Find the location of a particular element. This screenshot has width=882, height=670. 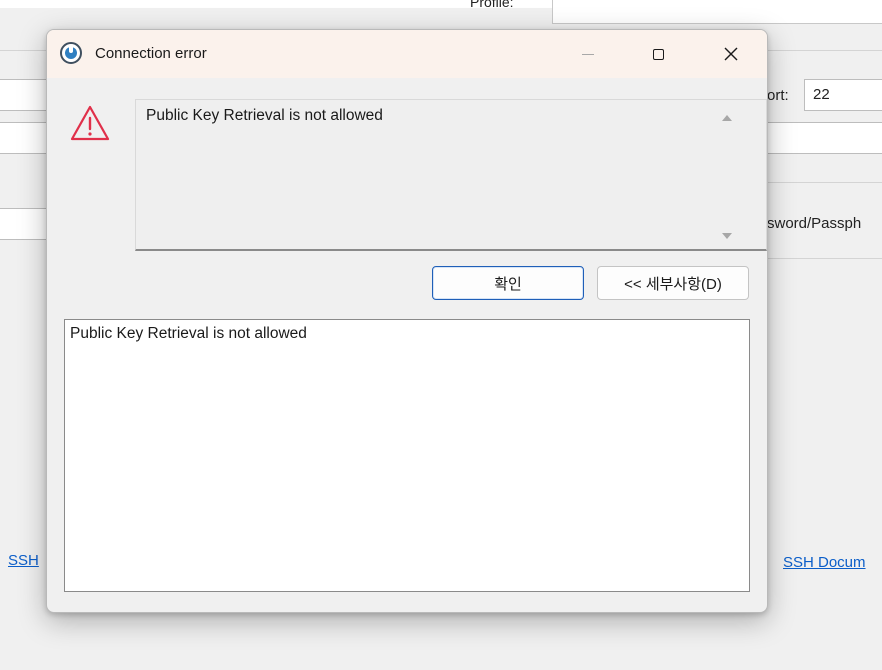

close-button is located at coordinates (731, 54).